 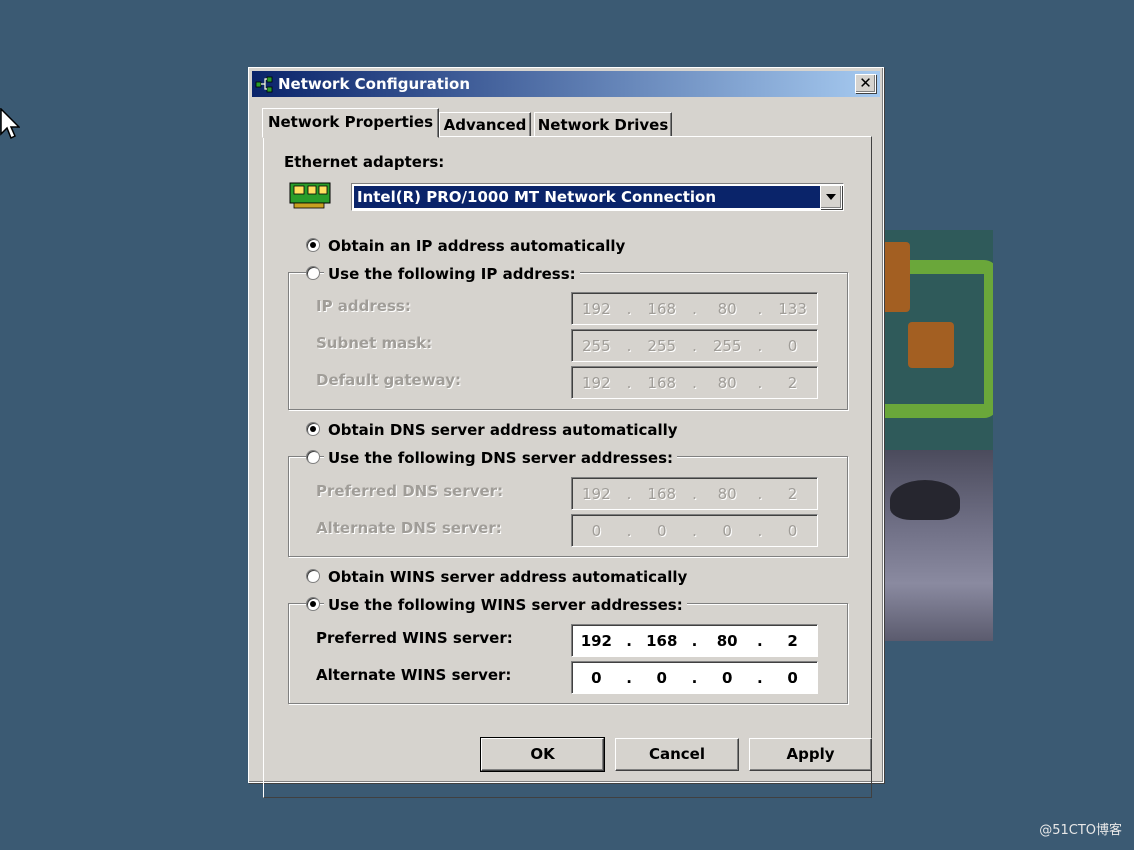 I want to click on window-title: Network Configuration, so click(x=374, y=84).